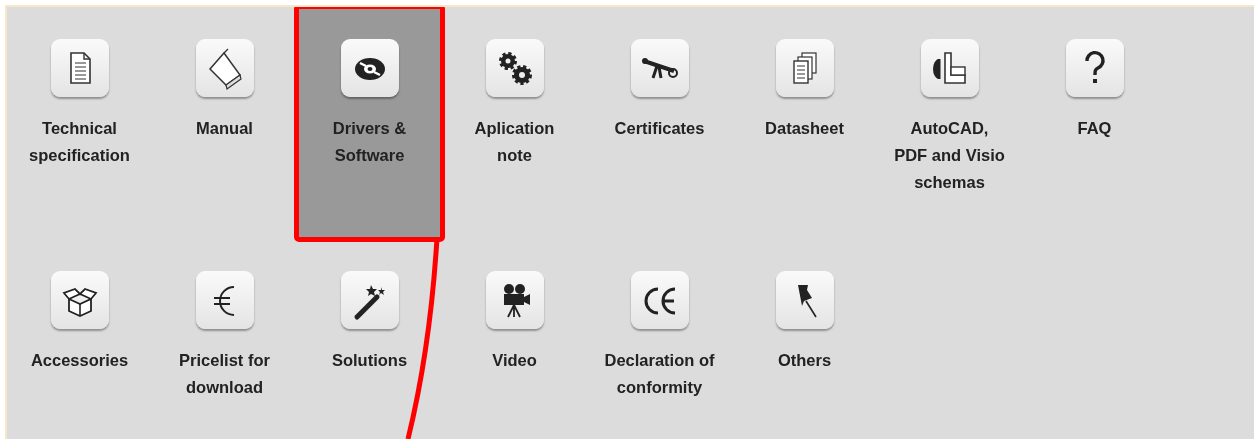  I want to click on category-link: Certificates, so click(659, 123).